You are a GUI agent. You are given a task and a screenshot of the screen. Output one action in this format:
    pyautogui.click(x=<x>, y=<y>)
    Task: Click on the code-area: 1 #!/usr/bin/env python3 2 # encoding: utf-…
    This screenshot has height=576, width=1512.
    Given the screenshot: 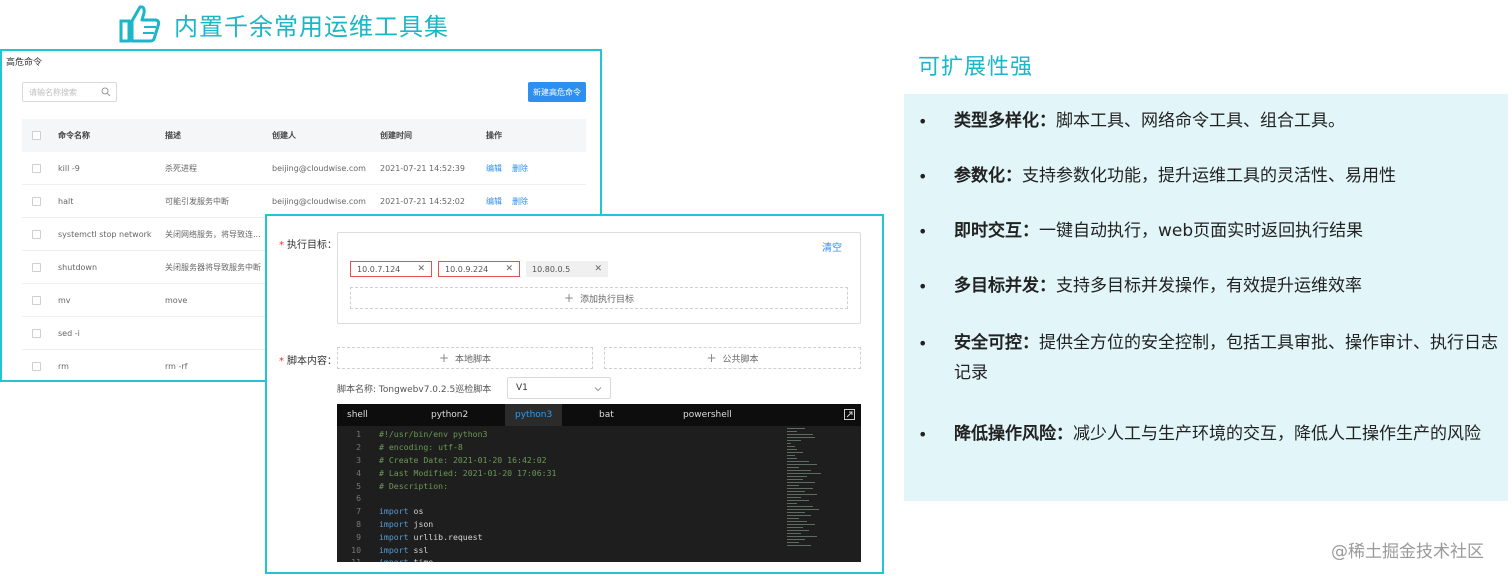 What is the action you would take?
    pyautogui.click(x=557, y=495)
    